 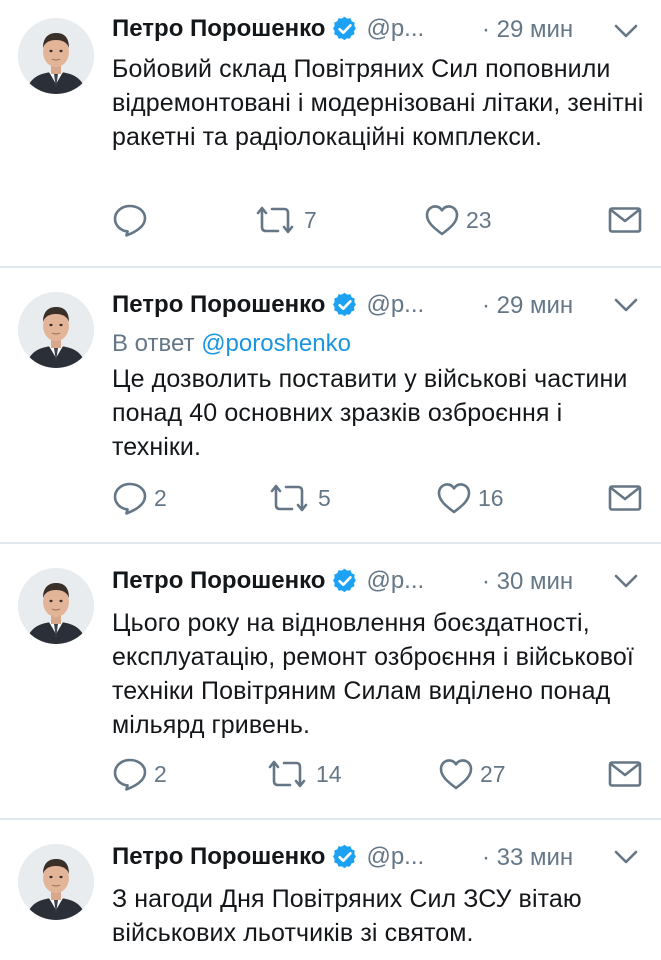 I want to click on tweet-actions: 2 5 16, so click(x=330, y=498).